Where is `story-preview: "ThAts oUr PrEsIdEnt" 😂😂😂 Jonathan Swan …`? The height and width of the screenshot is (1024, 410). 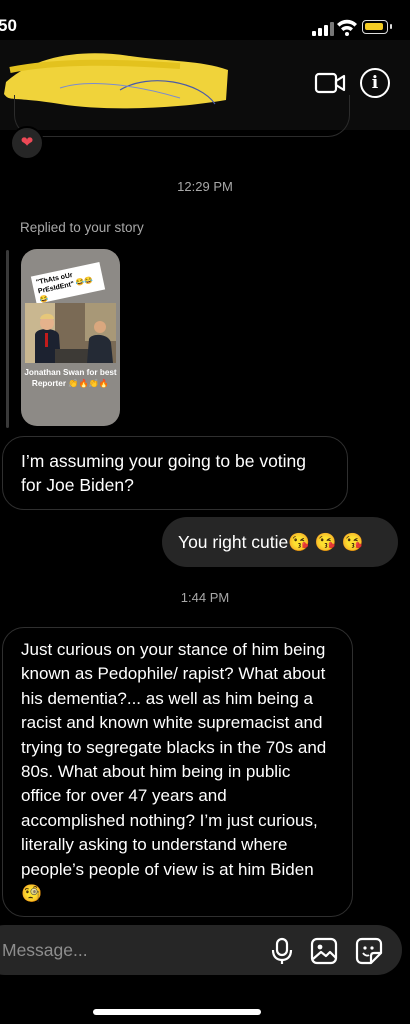
story-preview: "ThAts oUr PrEsIdEnt" 😂😂😂 Jonathan Swan … is located at coordinates (70, 337).